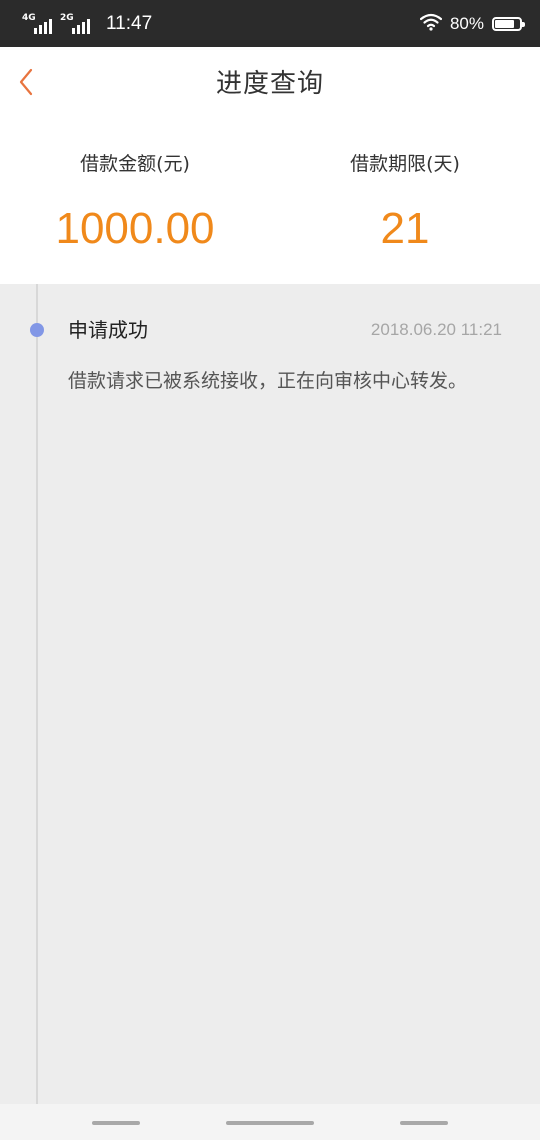 Image resolution: width=540 pixels, height=1140 pixels. What do you see at coordinates (37, 694) in the screenshot?
I see `timeline-line` at bounding box center [37, 694].